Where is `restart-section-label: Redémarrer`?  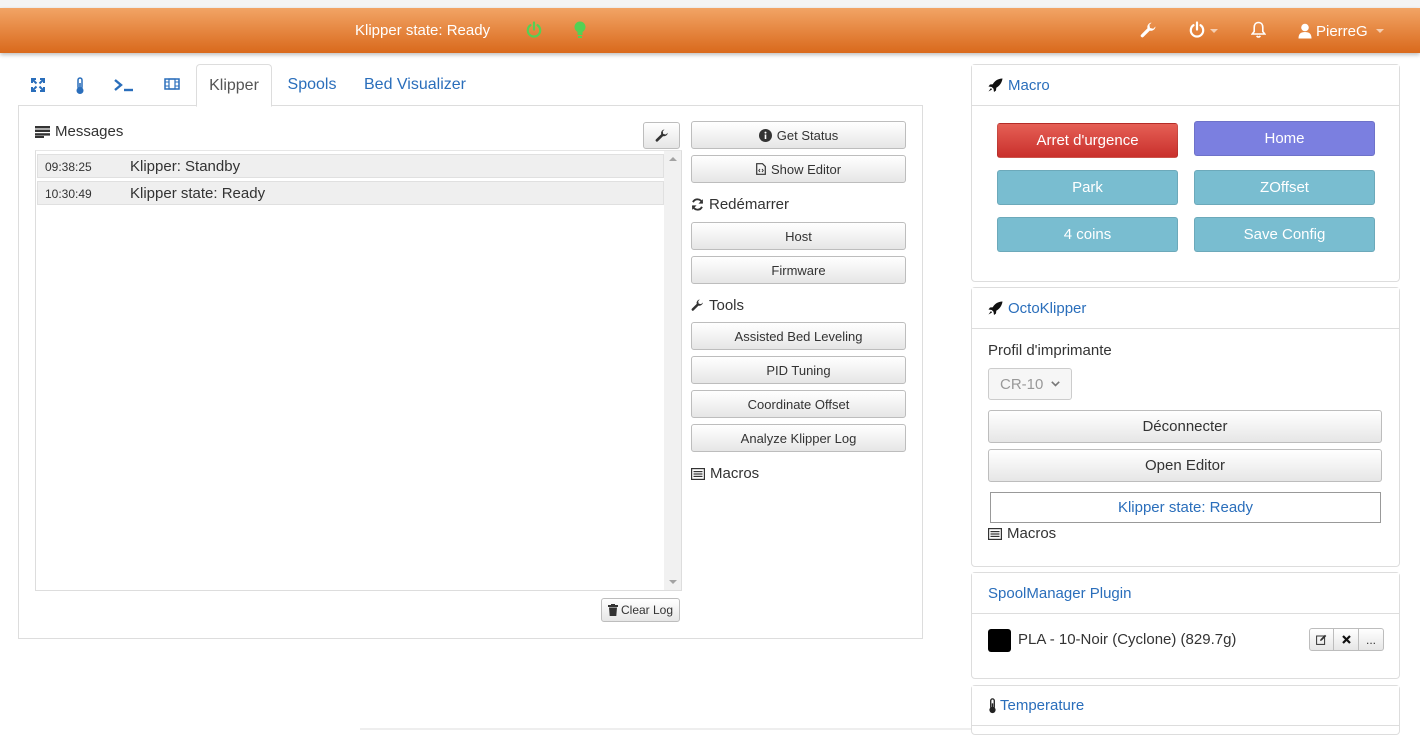 restart-section-label: Redémarrer is located at coordinates (740, 204).